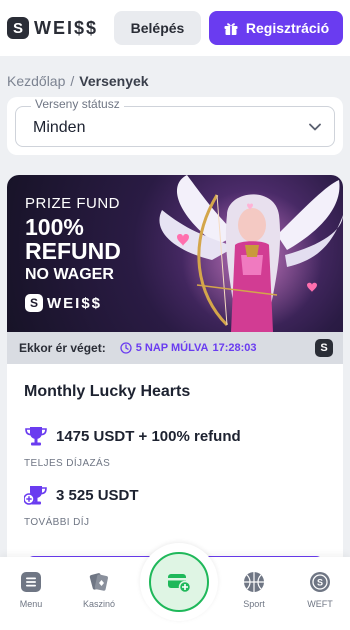  I want to click on nav-label-menu: Menu, so click(31, 604).